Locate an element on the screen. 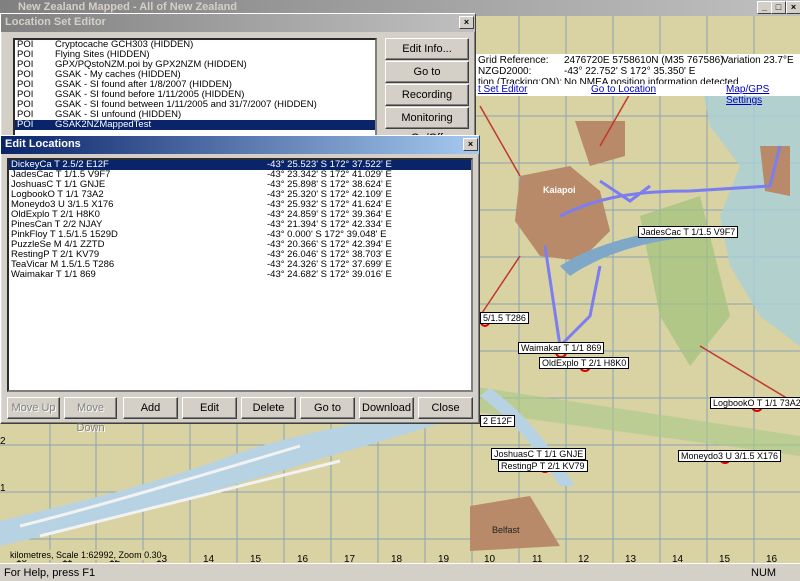  lse-goto-button: Go to is located at coordinates (427, 72).